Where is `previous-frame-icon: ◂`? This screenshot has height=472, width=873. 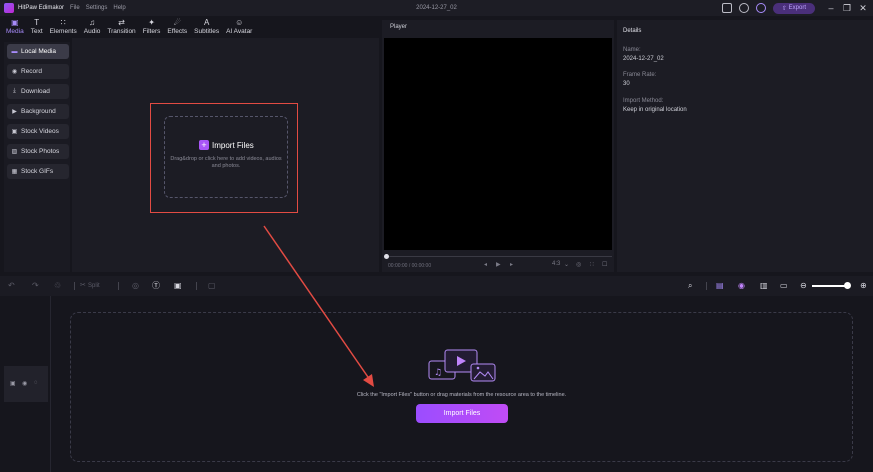 previous-frame-icon: ◂ is located at coordinates (485, 264).